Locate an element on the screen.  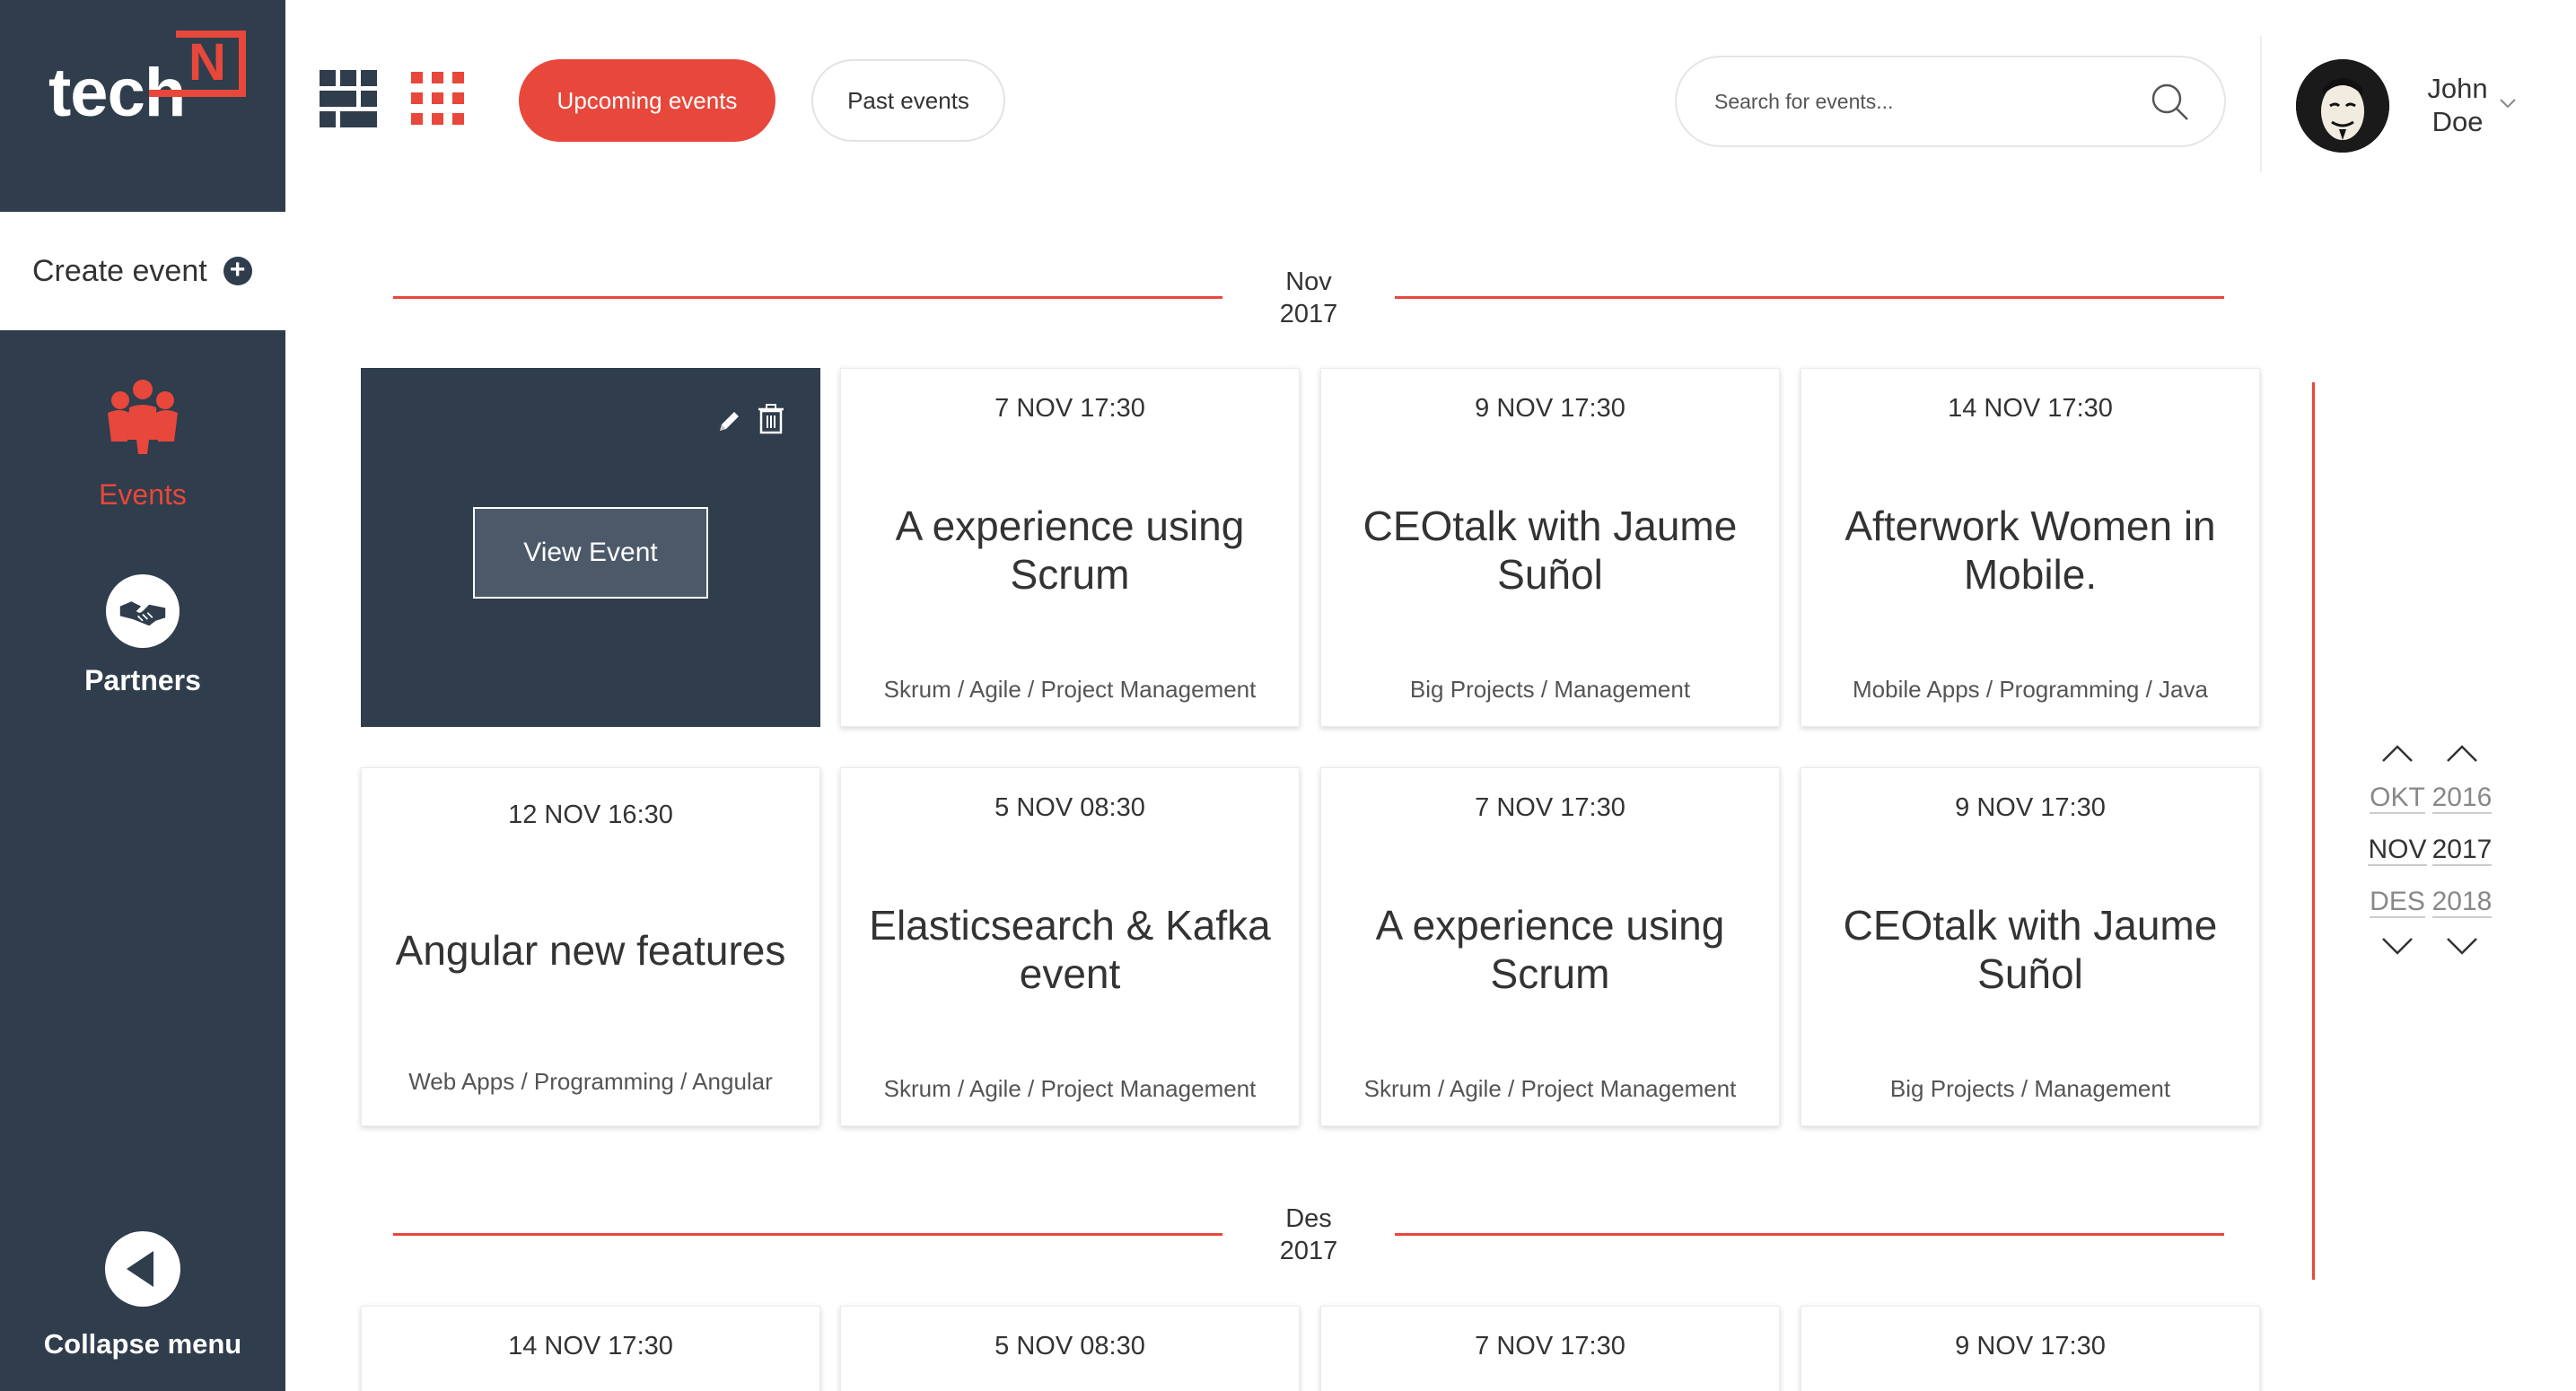
event-title: Elasticsearch & Kafka event is located at coordinates (1070, 949).